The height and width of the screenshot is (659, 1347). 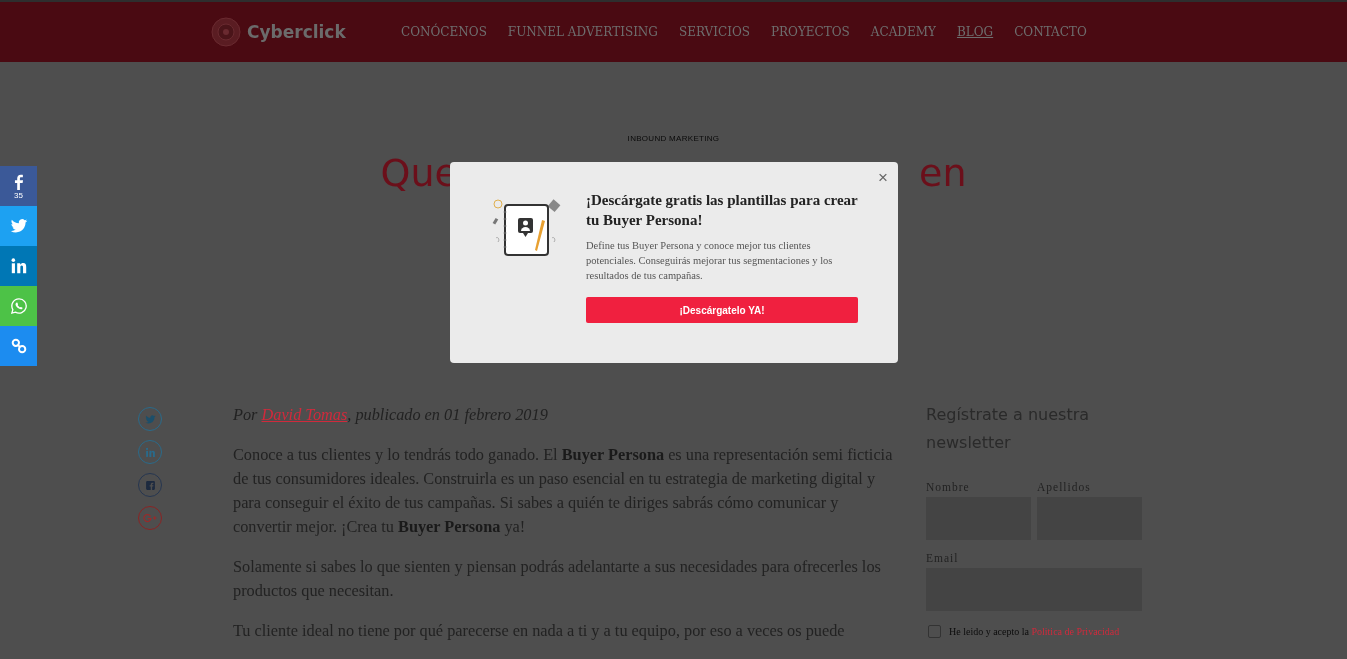 What do you see at coordinates (943, 173) in the screenshot?
I see `article-title: en` at bounding box center [943, 173].